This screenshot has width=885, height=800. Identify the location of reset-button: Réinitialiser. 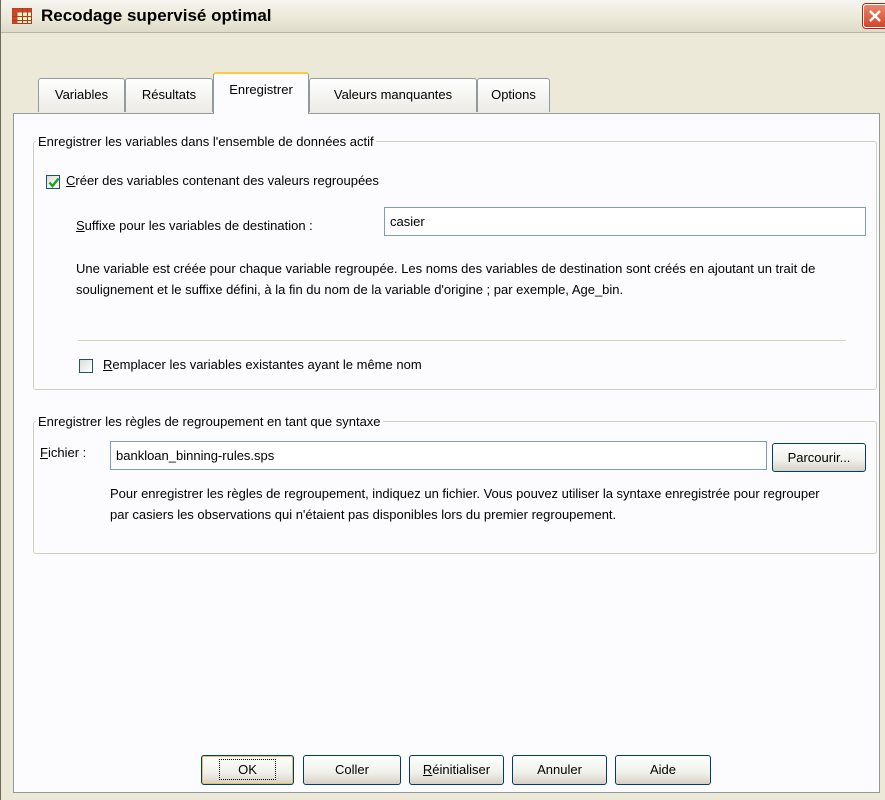
(456, 770).